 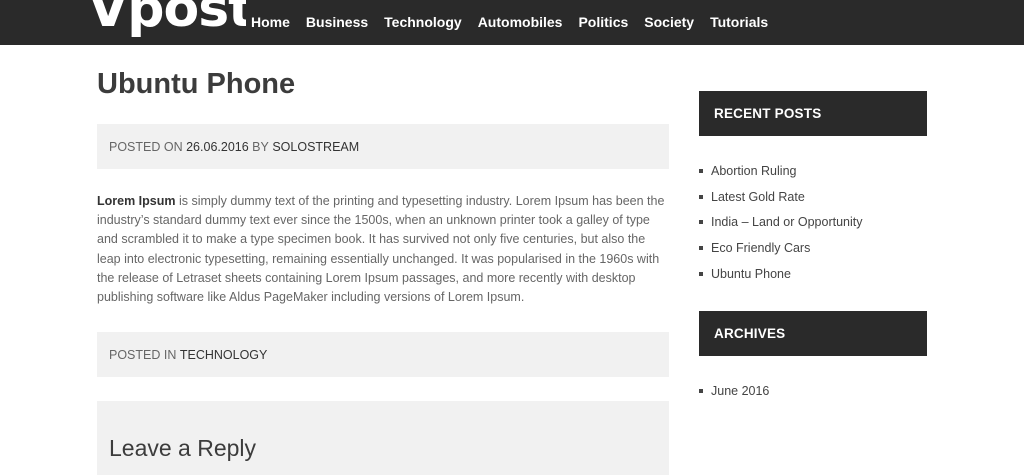 What do you see at coordinates (760, 248) in the screenshot?
I see `recent-post-link: Eco Friendly Cars` at bounding box center [760, 248].